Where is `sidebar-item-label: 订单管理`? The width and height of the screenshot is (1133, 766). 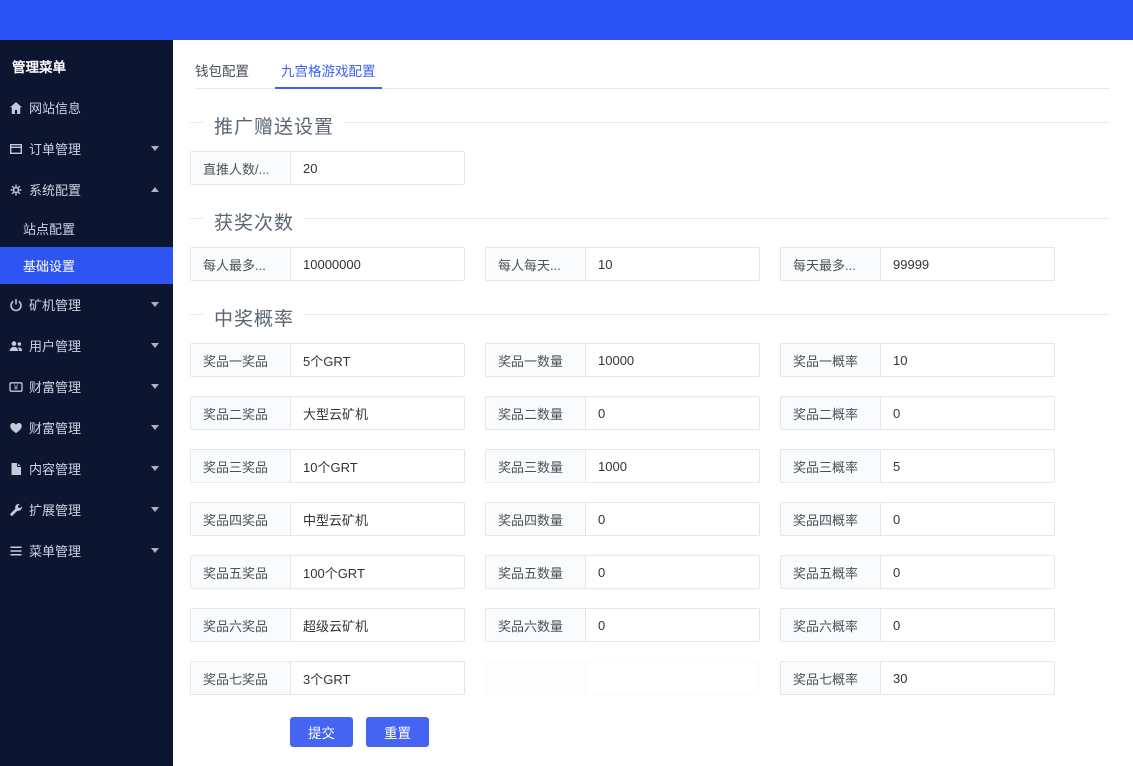 sidebar-item-label: 订单管理 is located at coordinates (55, 149).